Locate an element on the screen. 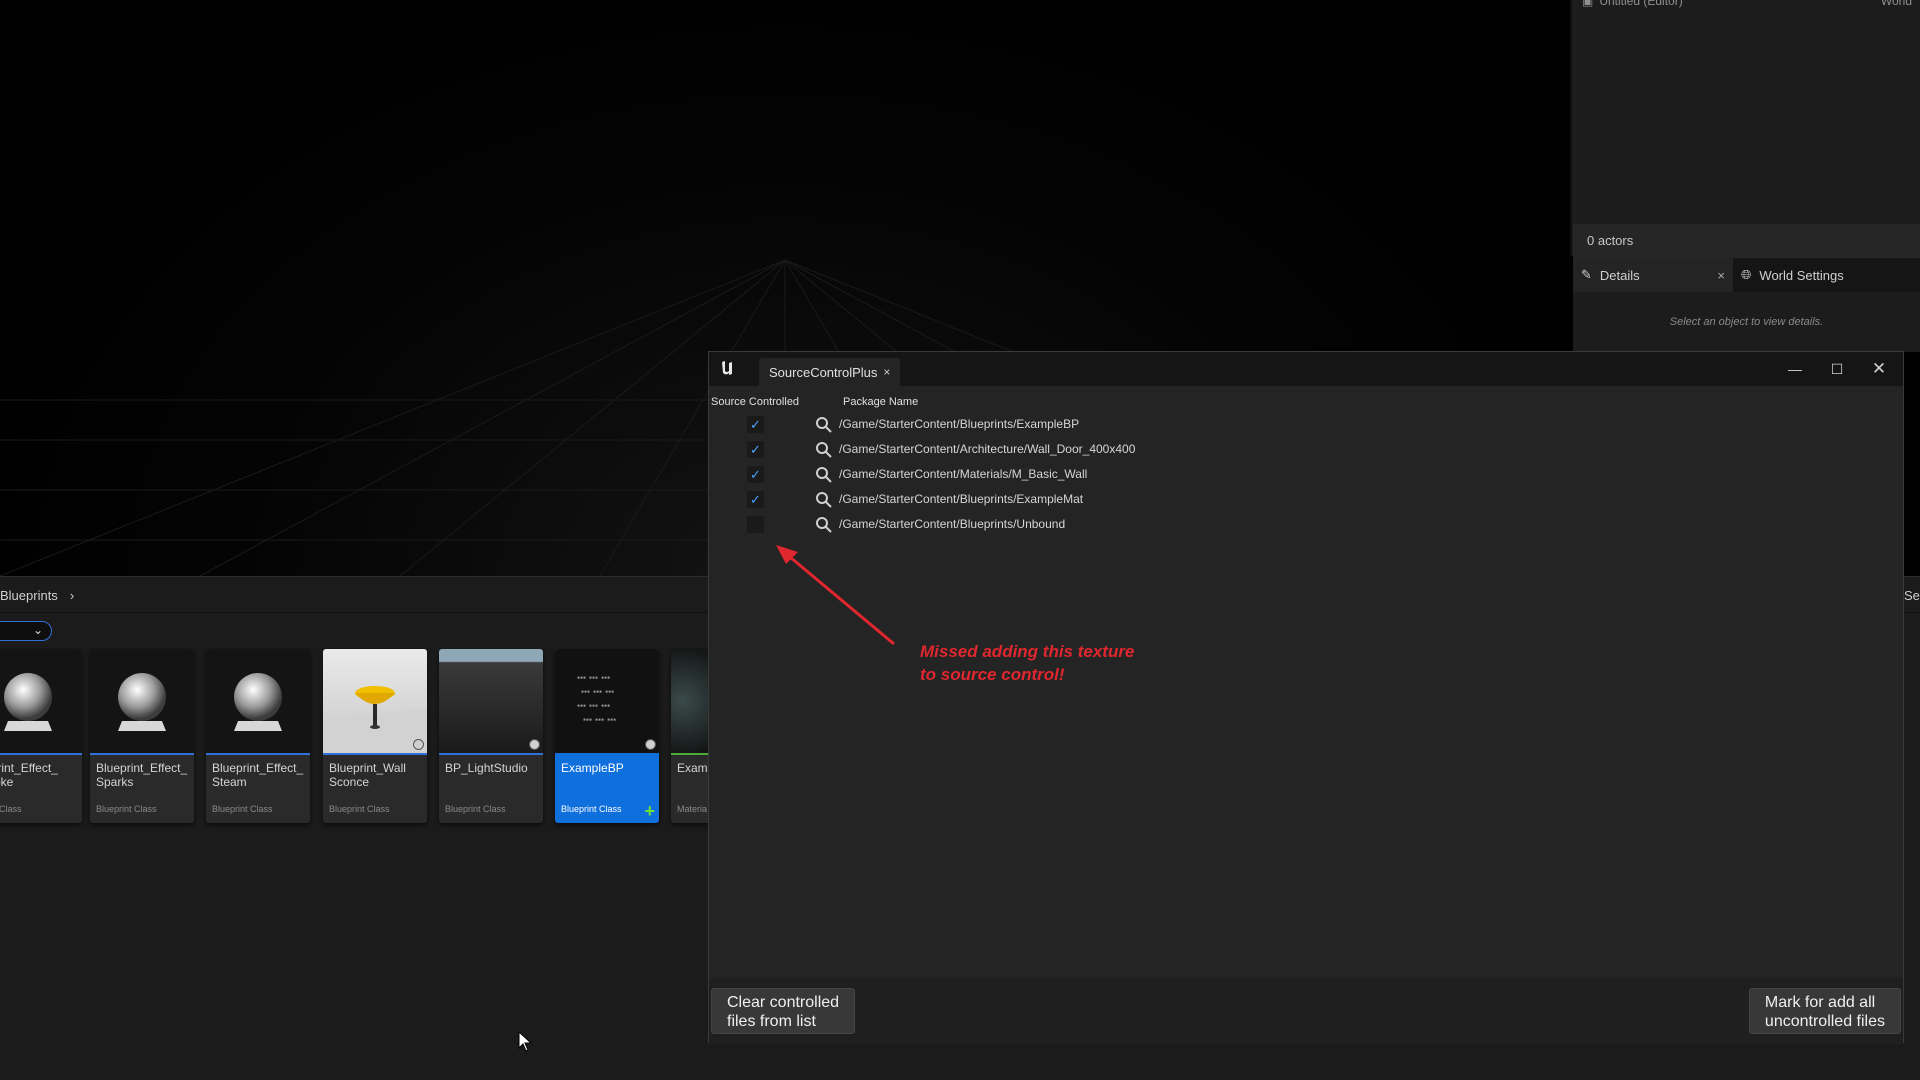 The image size is (1920, 1080). asset-class: Materia is located at coordinates (692, 809).